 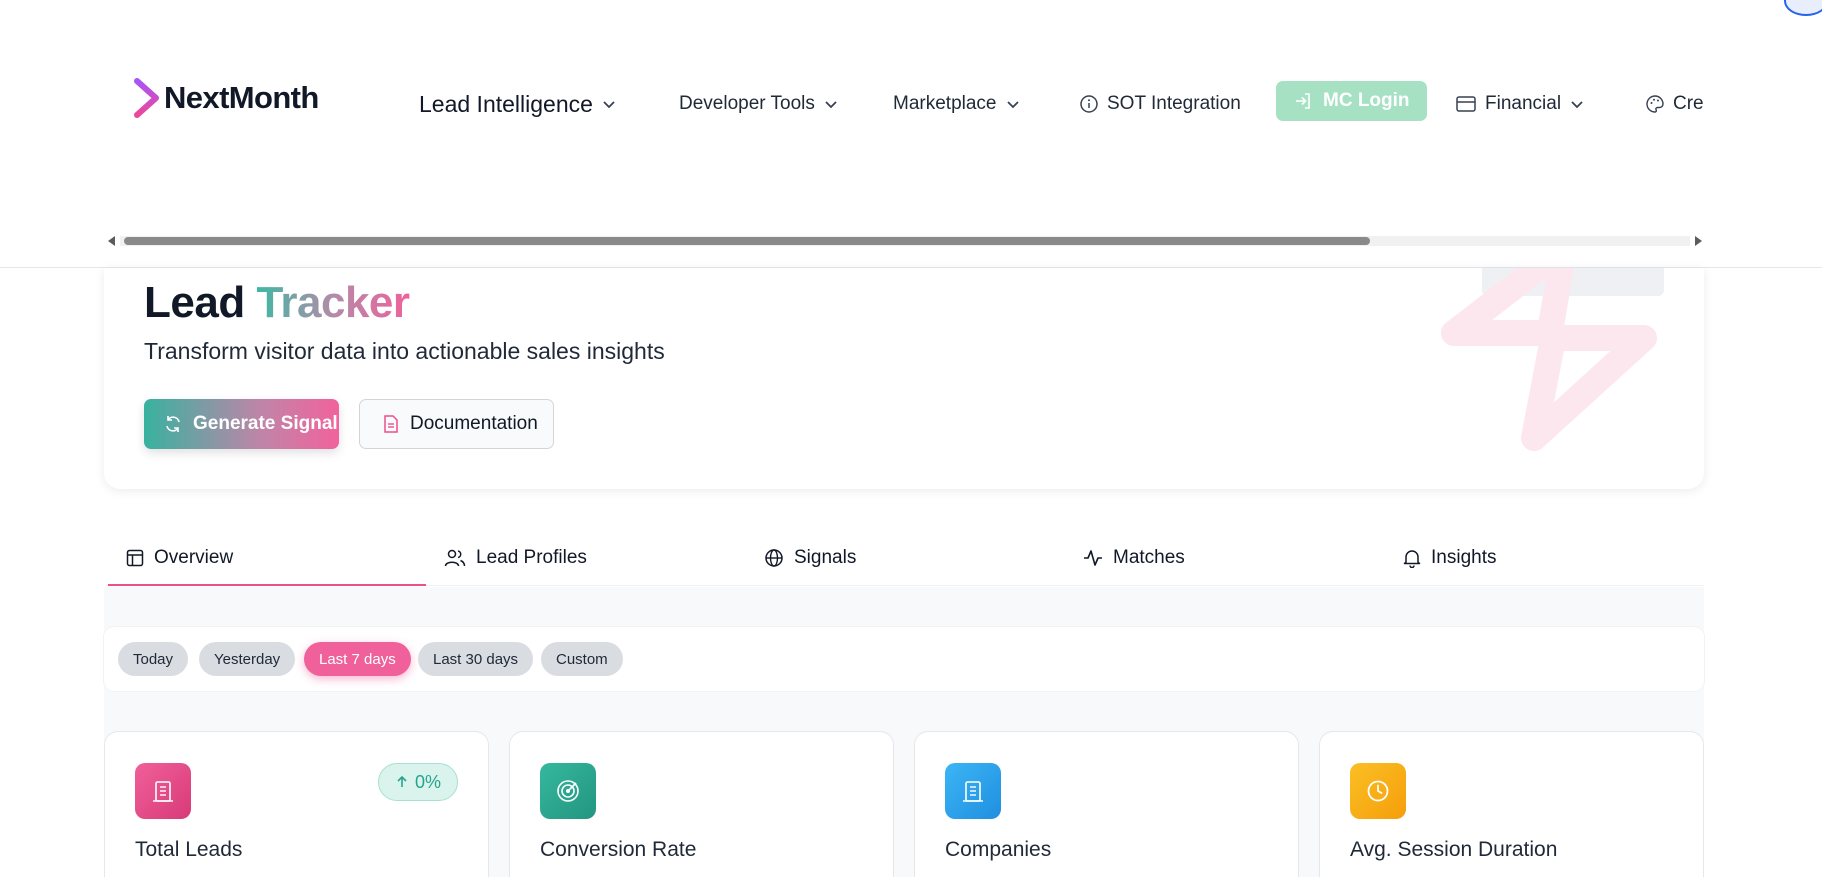 What do you see at coordinates (582, 659) in the screenshot?
I see `filter-chip-custom: Custom` at bounding box center [582, 659].